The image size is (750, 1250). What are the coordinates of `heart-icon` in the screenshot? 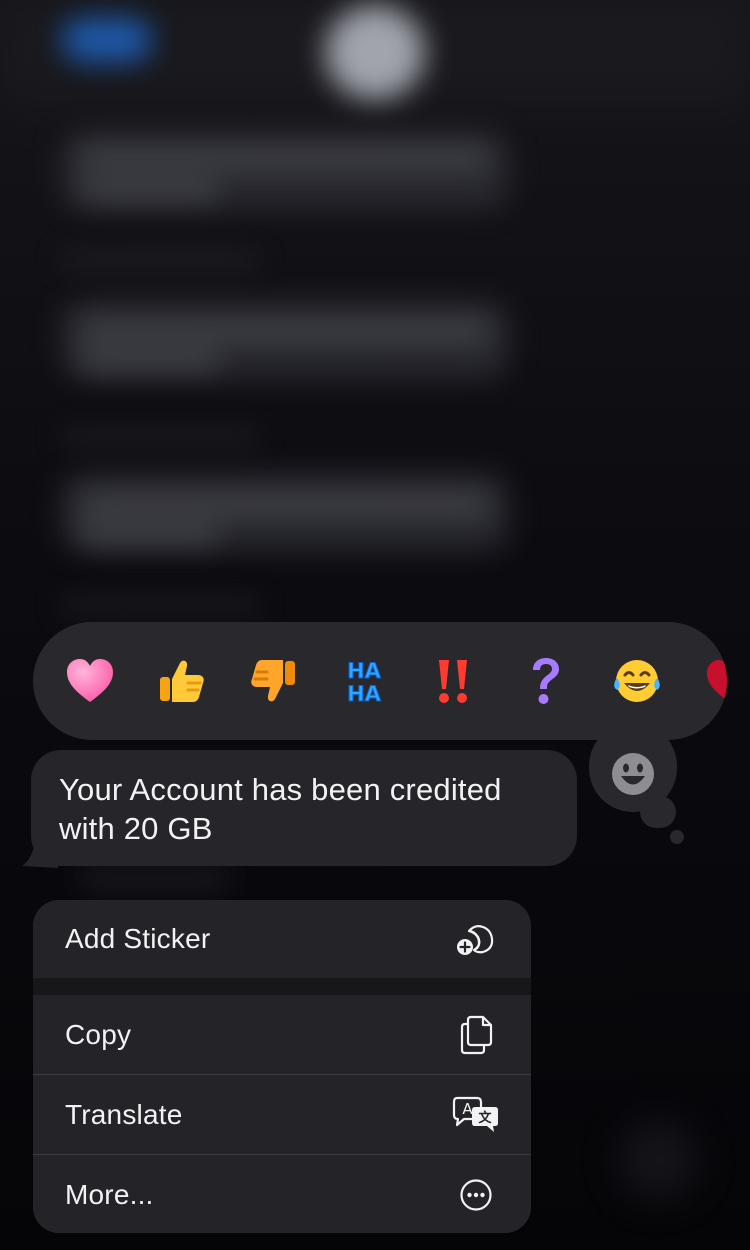 It's located at (90, 680).